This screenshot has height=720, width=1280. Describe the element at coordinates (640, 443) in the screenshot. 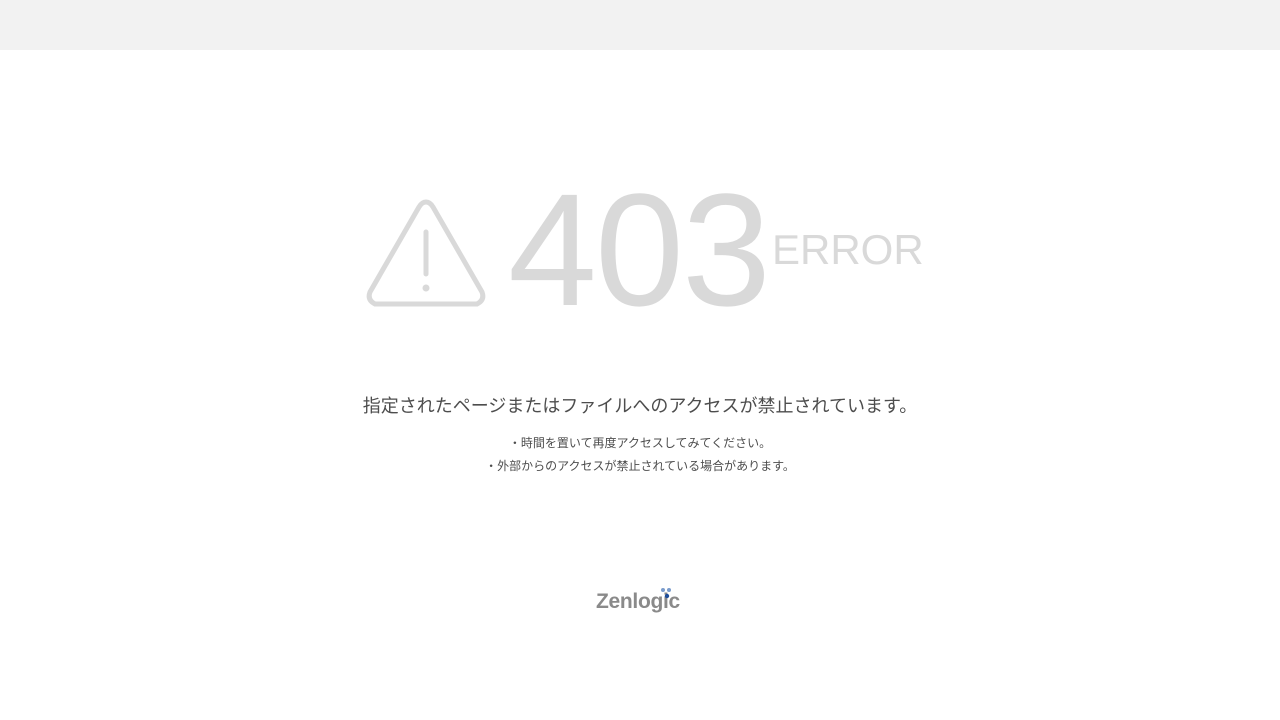

I see `hint-item: ・時間を置いて再度アクセスしてみてください。` at that location.